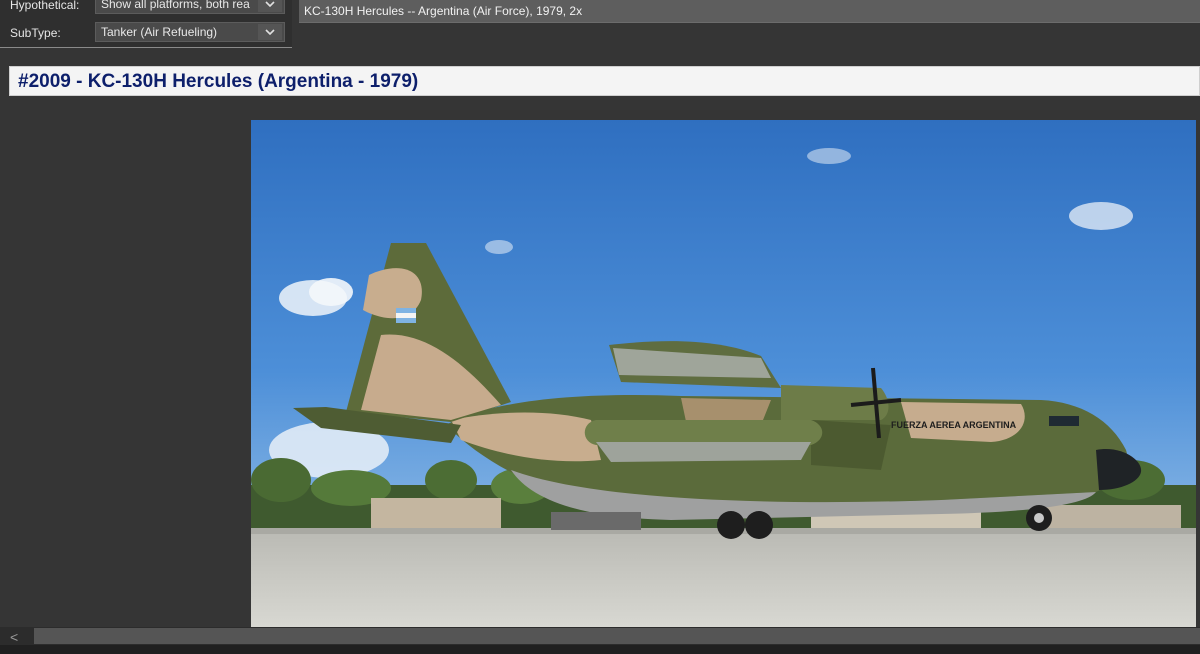  Describe the element at coordinates (35, 33) in the screenshot. I see `subtype-label: SubType:` at that location.